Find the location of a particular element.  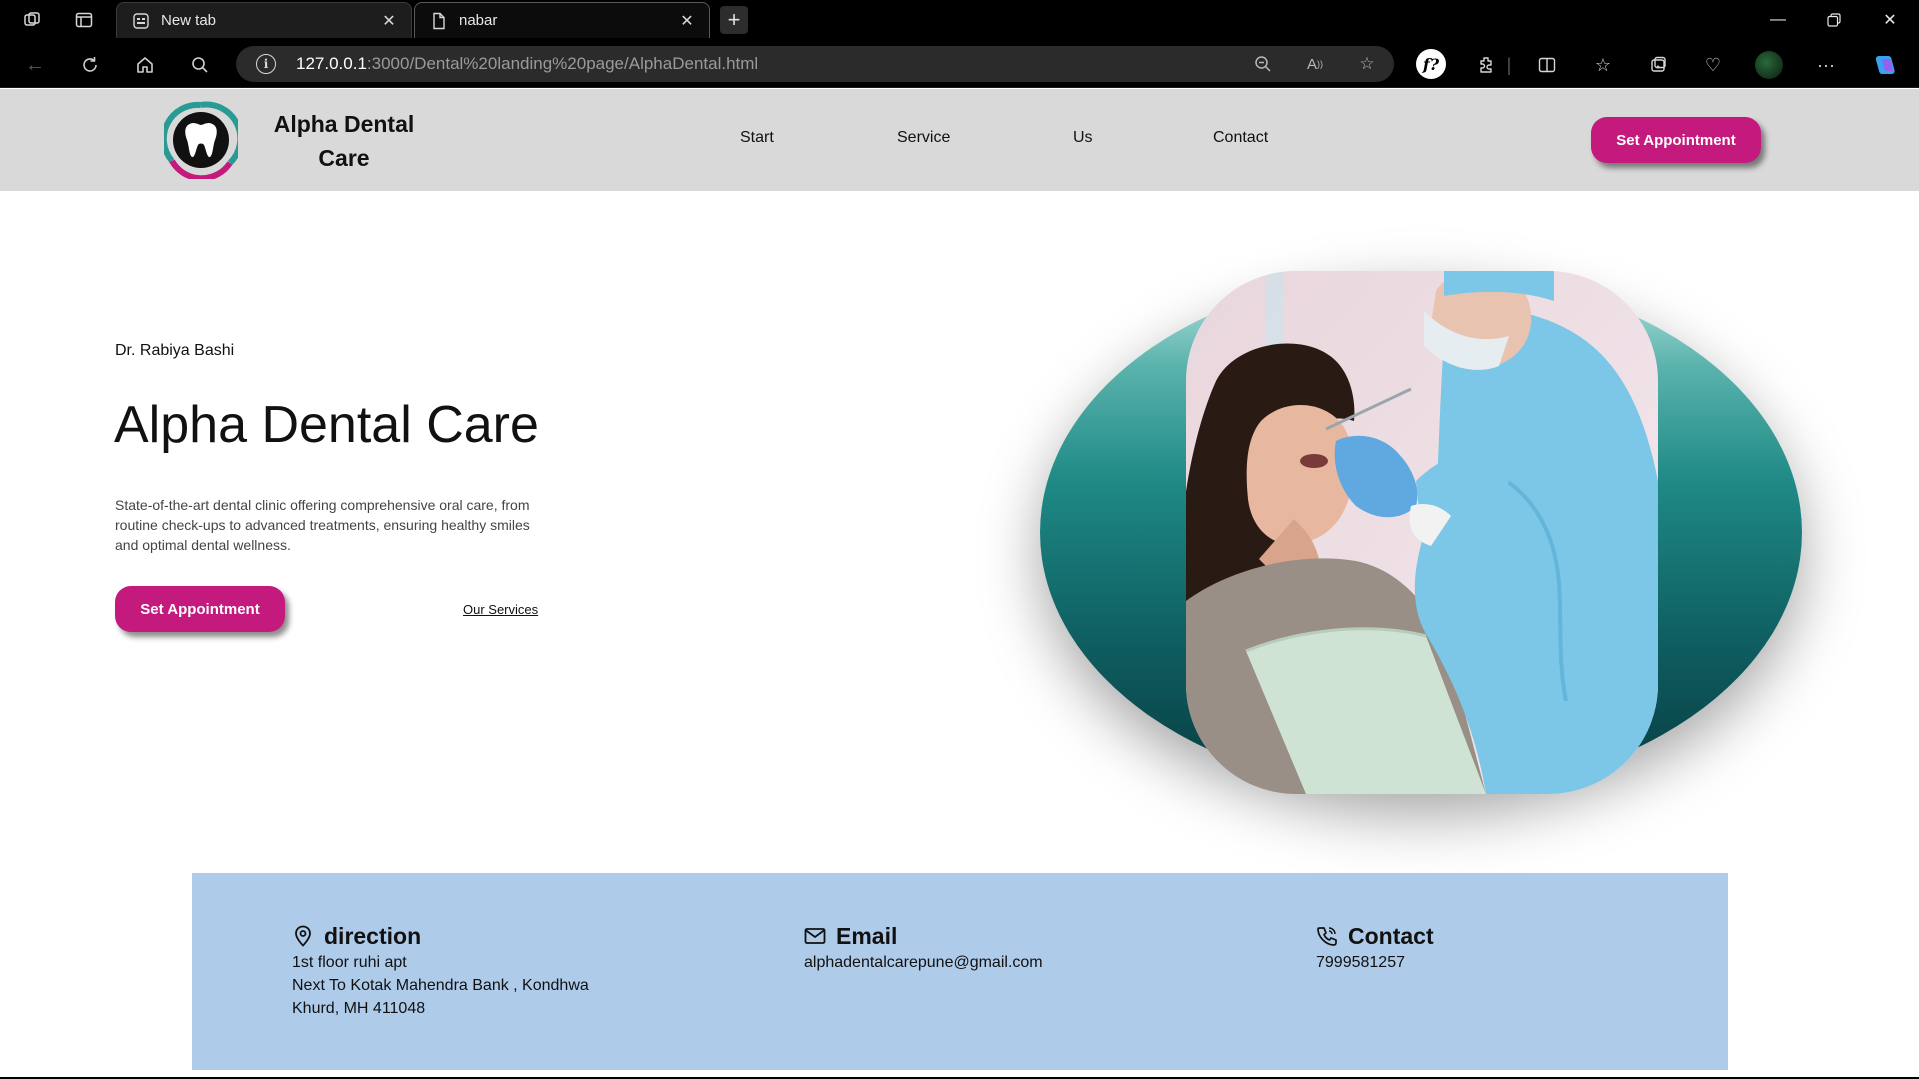

brand-name: Alpha Dental Care is located at coordinates (344, 141).